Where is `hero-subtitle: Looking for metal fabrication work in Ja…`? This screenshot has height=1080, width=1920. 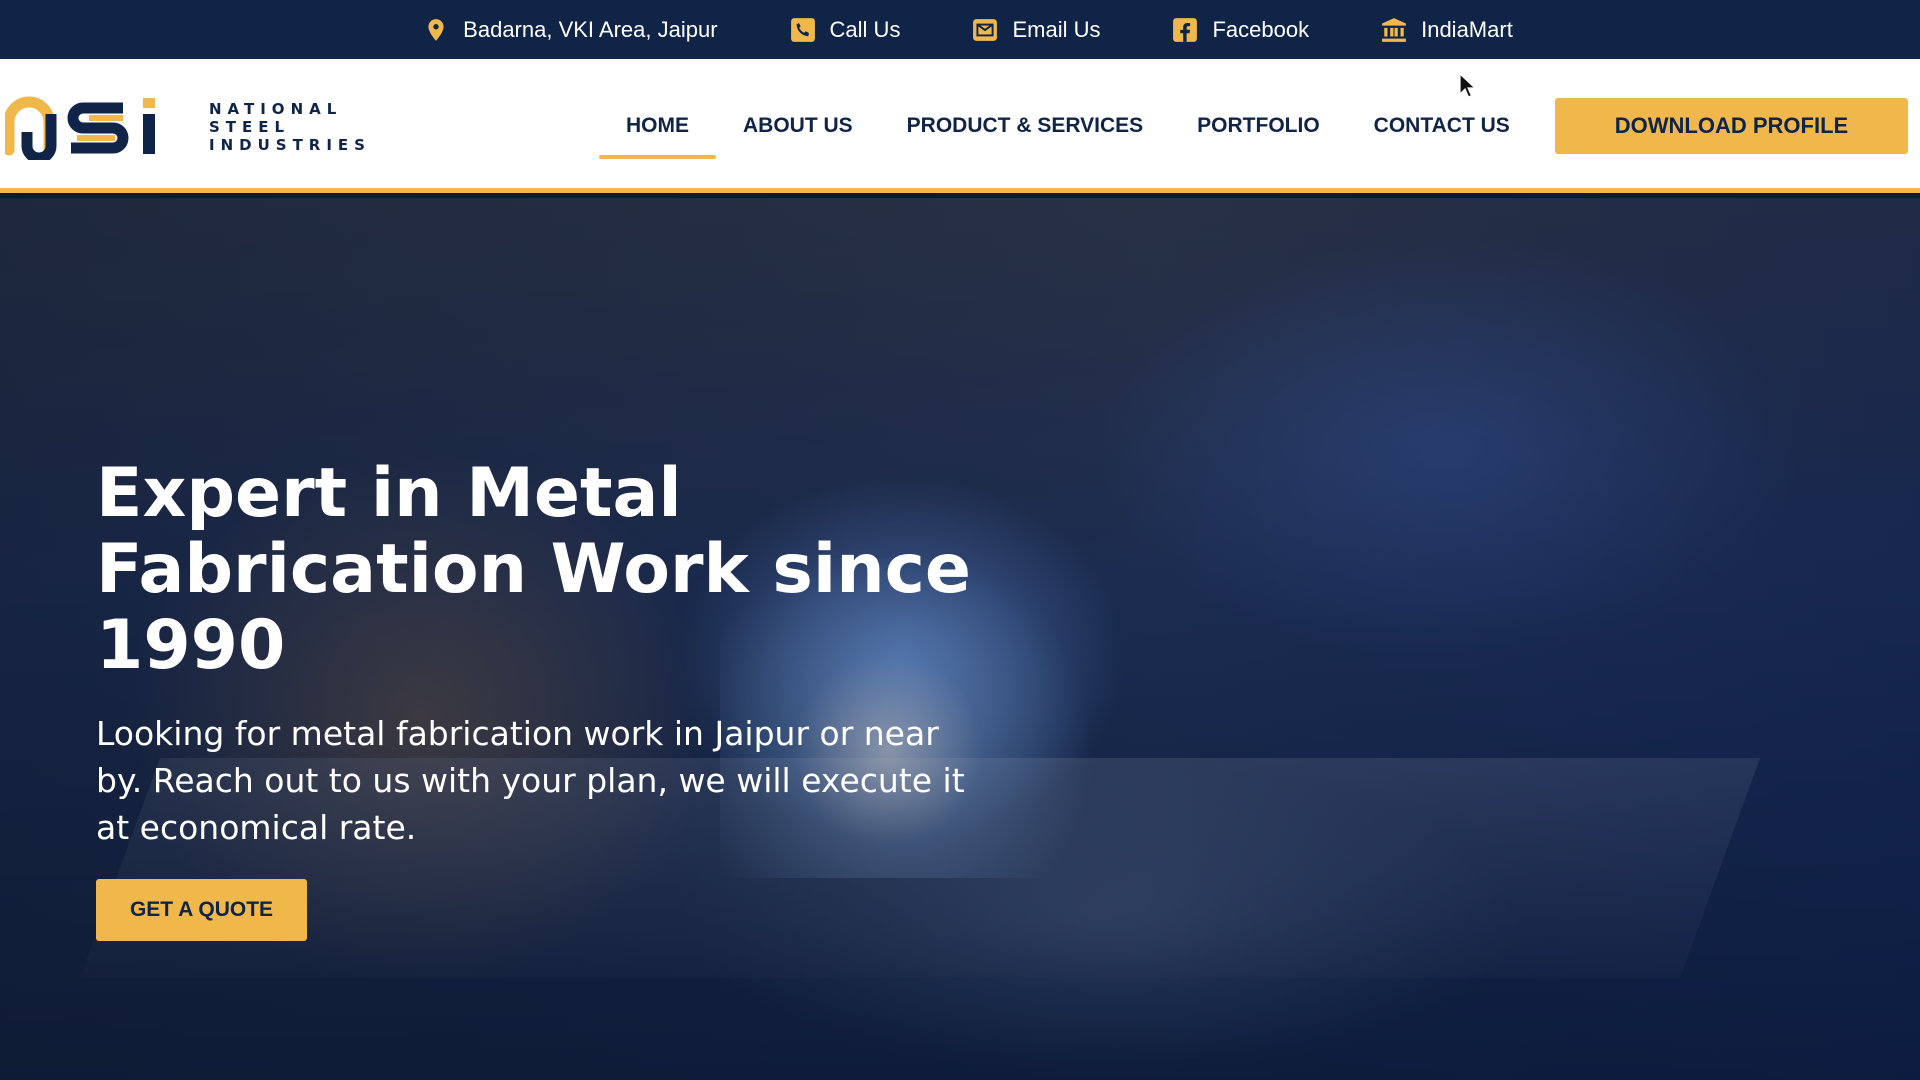
hero-subtitle: Looking for metal fabrication work in Ja… is located at coordinates (530, 780).